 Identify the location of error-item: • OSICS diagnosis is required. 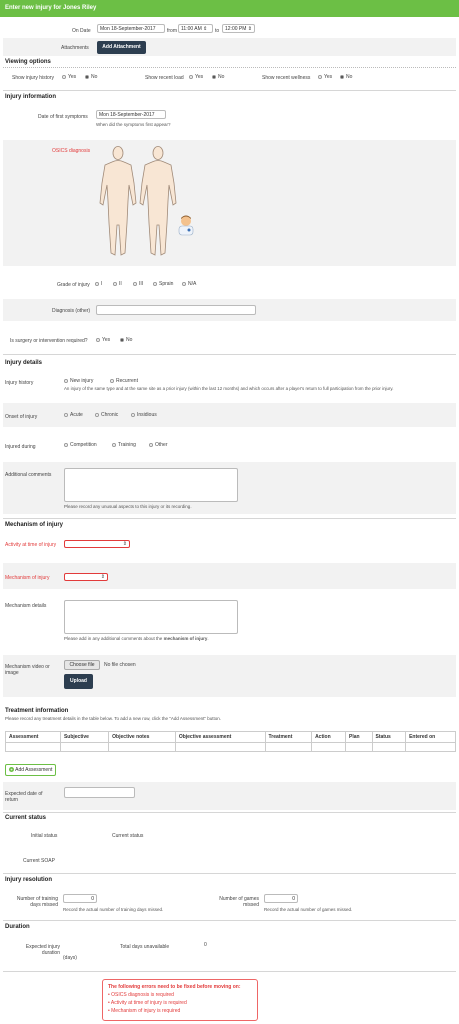
(141, 995).